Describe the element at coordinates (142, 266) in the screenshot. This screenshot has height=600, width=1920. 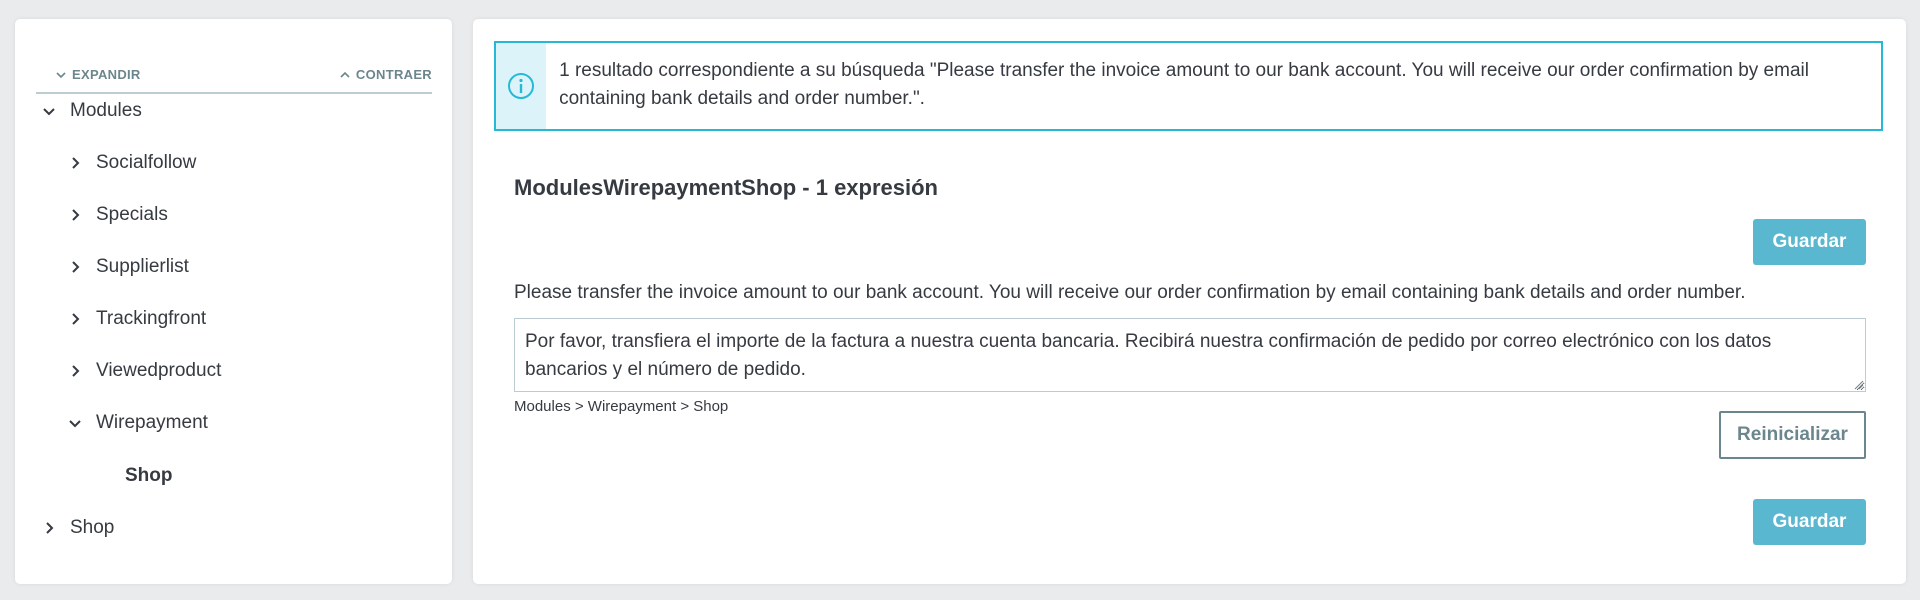
I see `tree-item-label: Supplierlist` at that location.